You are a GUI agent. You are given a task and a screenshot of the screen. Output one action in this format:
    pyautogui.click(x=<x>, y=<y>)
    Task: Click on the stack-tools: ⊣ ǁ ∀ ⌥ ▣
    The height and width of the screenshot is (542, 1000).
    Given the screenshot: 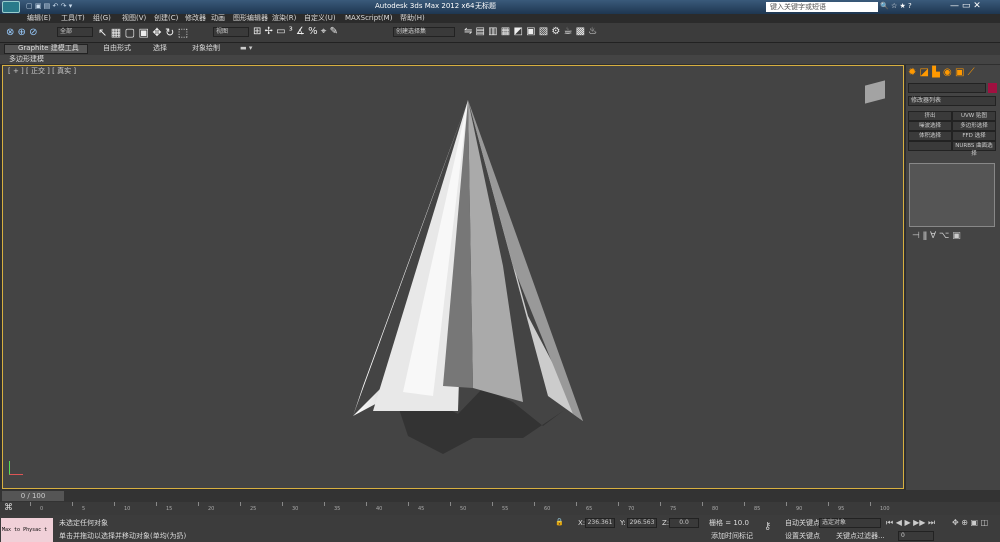 What is the action you would take?
    pyautogui.click(x=936, y=236)
    